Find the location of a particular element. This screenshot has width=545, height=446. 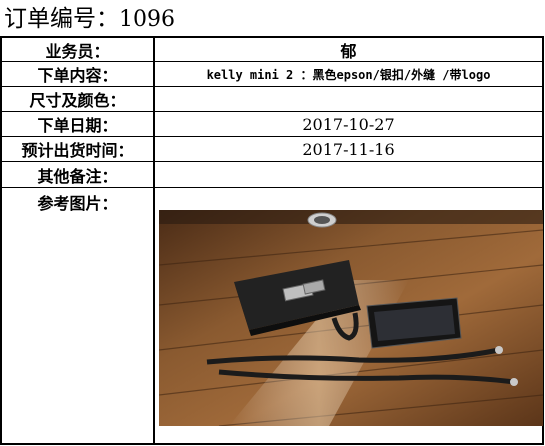

ship-date-label: 预计出货时间： is located at coordinates (78, 149).